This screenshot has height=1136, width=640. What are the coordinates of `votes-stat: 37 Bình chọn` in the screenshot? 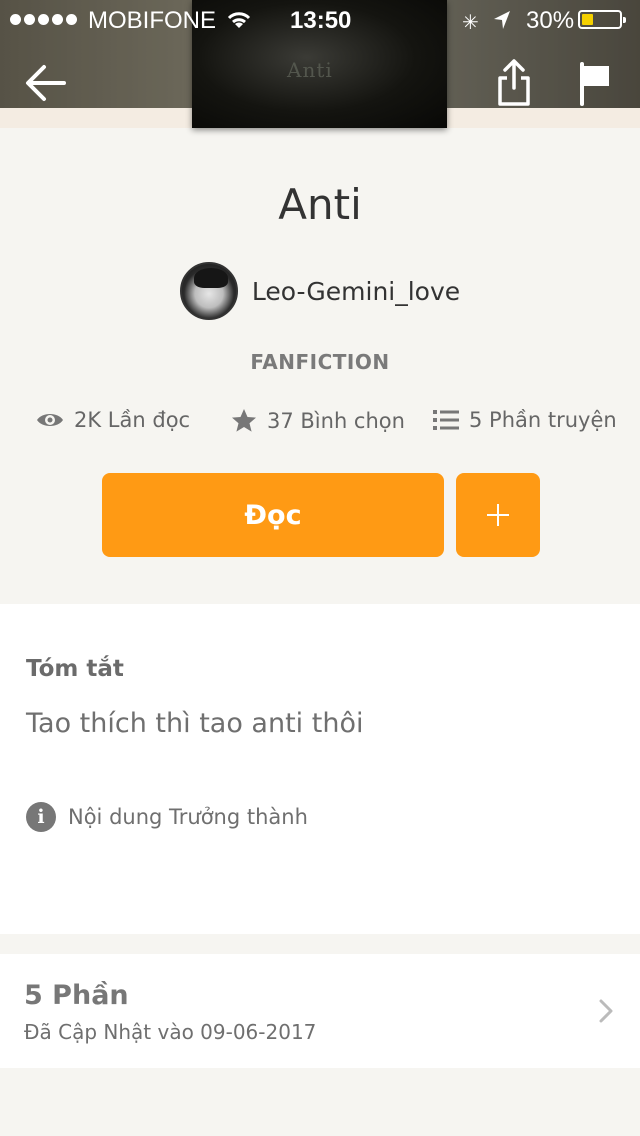 It's located at (318, 420).